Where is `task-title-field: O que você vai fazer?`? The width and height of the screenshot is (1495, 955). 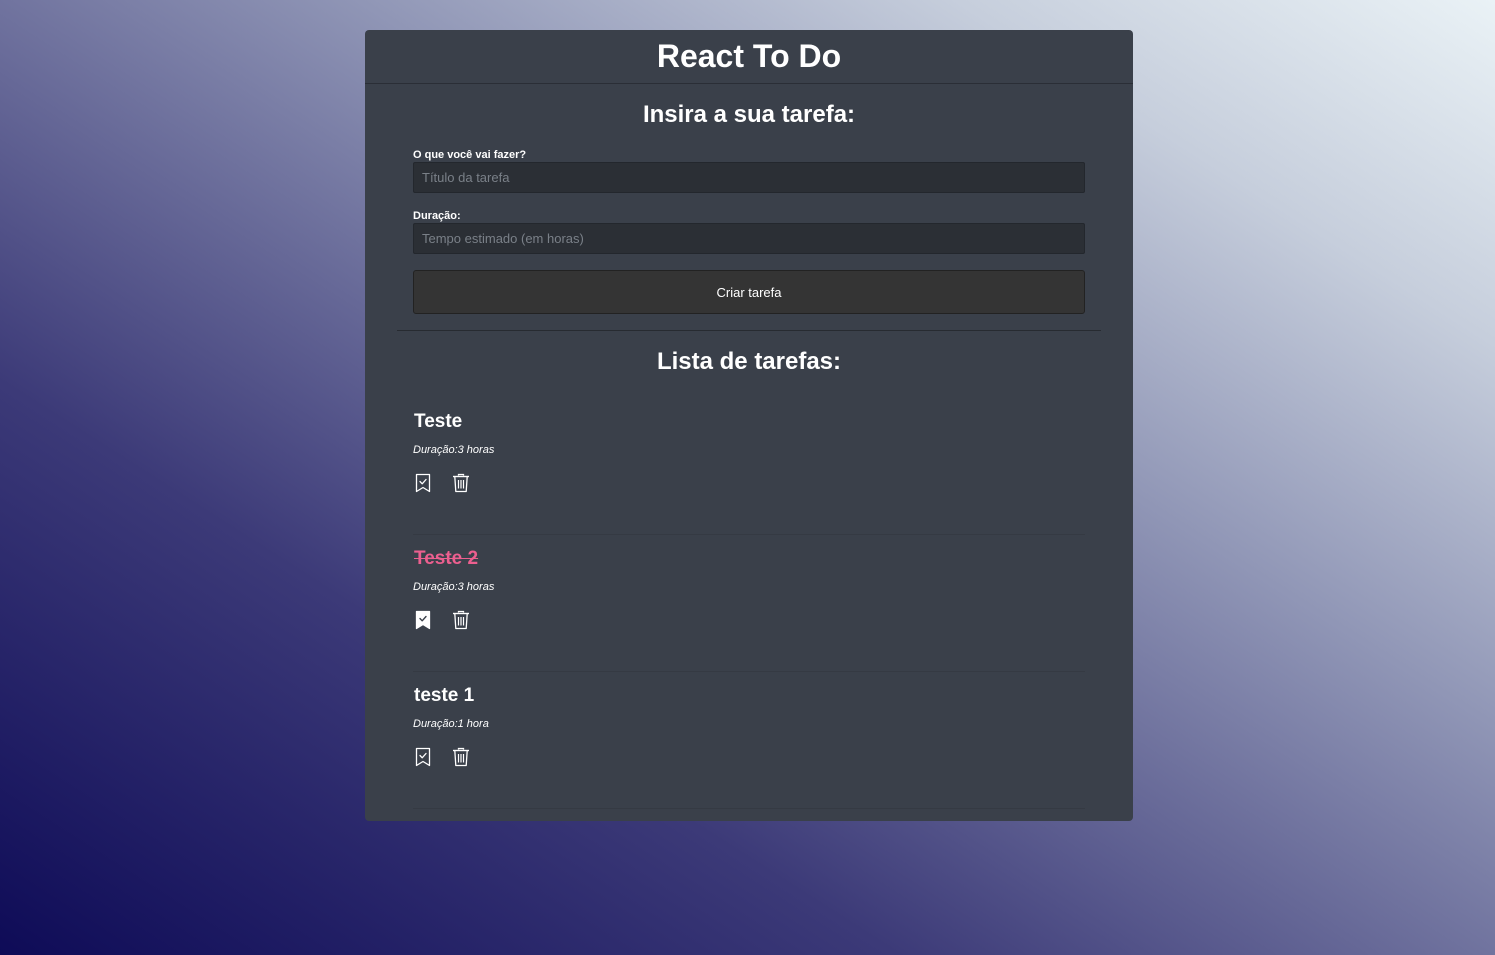
task-title-field: O que você vai fazer? is located at coordinates (749, 170).